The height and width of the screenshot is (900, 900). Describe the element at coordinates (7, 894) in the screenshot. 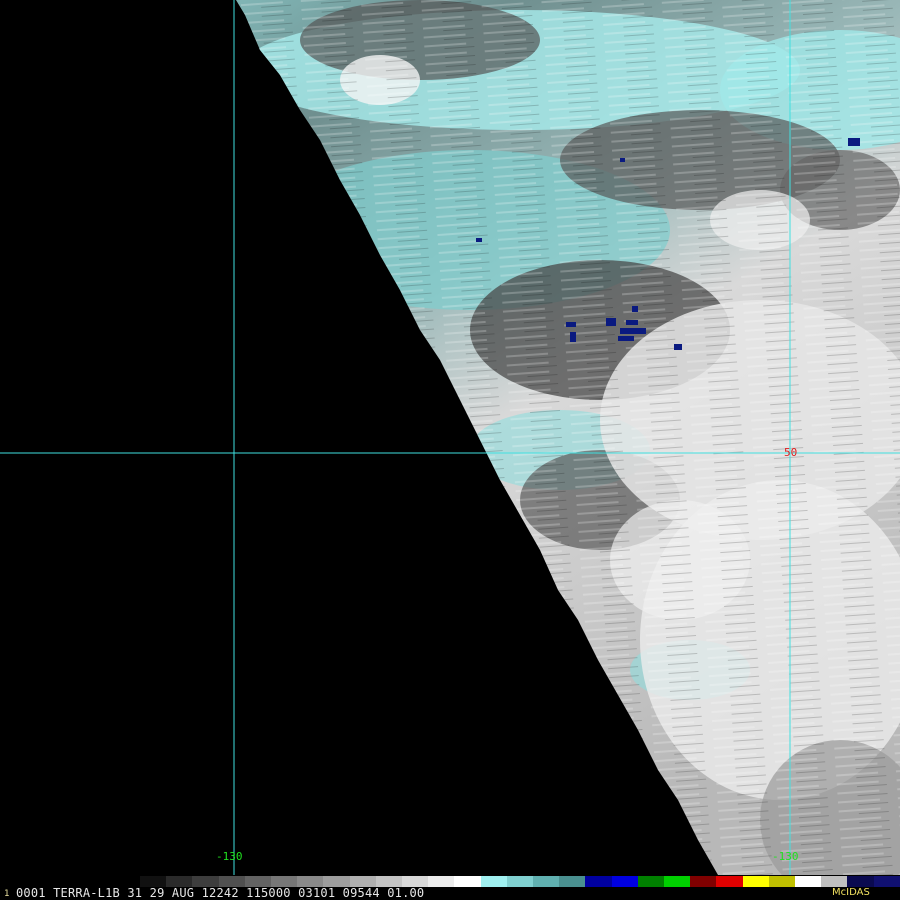

I see `frame-number: 1` at that location.